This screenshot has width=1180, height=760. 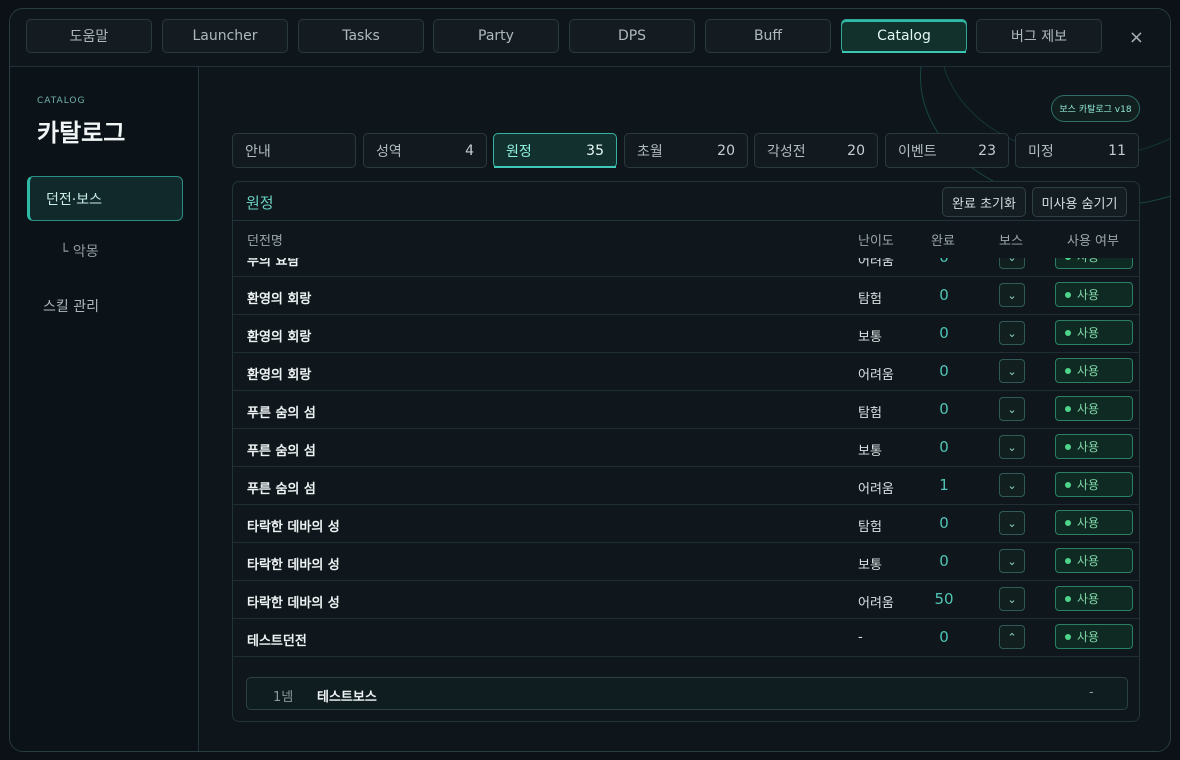 What do you see at coordinates (347, 697) in the screenshot?
I see `boss-name: 테스트보스` at bounding box center [347, 697].